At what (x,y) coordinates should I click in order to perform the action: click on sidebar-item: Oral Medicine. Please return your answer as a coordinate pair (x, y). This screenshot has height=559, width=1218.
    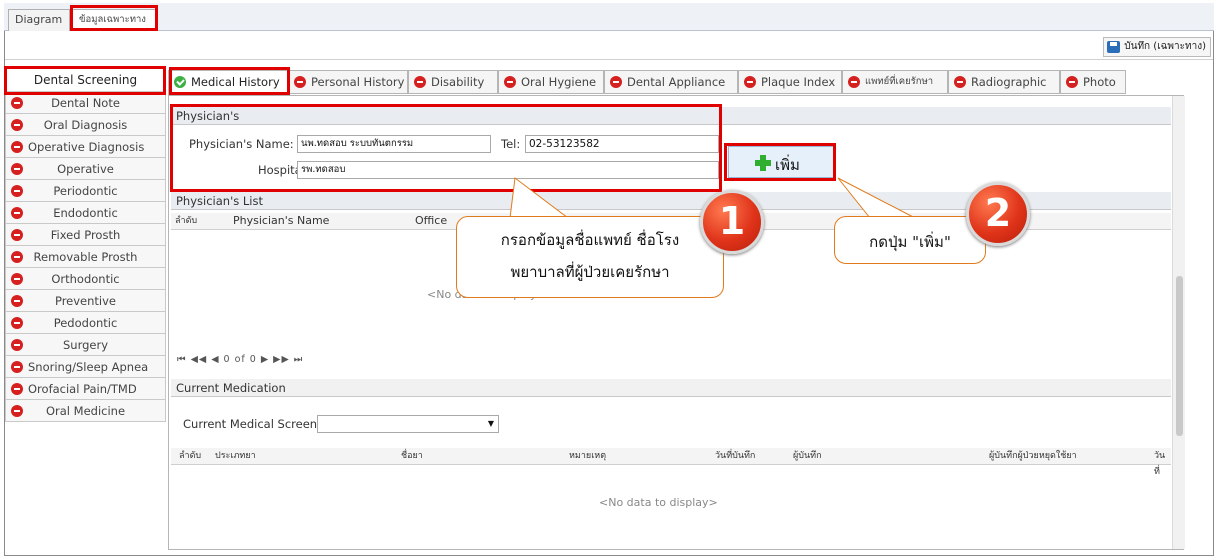
    Looking at the image, I should click on (85, 411).